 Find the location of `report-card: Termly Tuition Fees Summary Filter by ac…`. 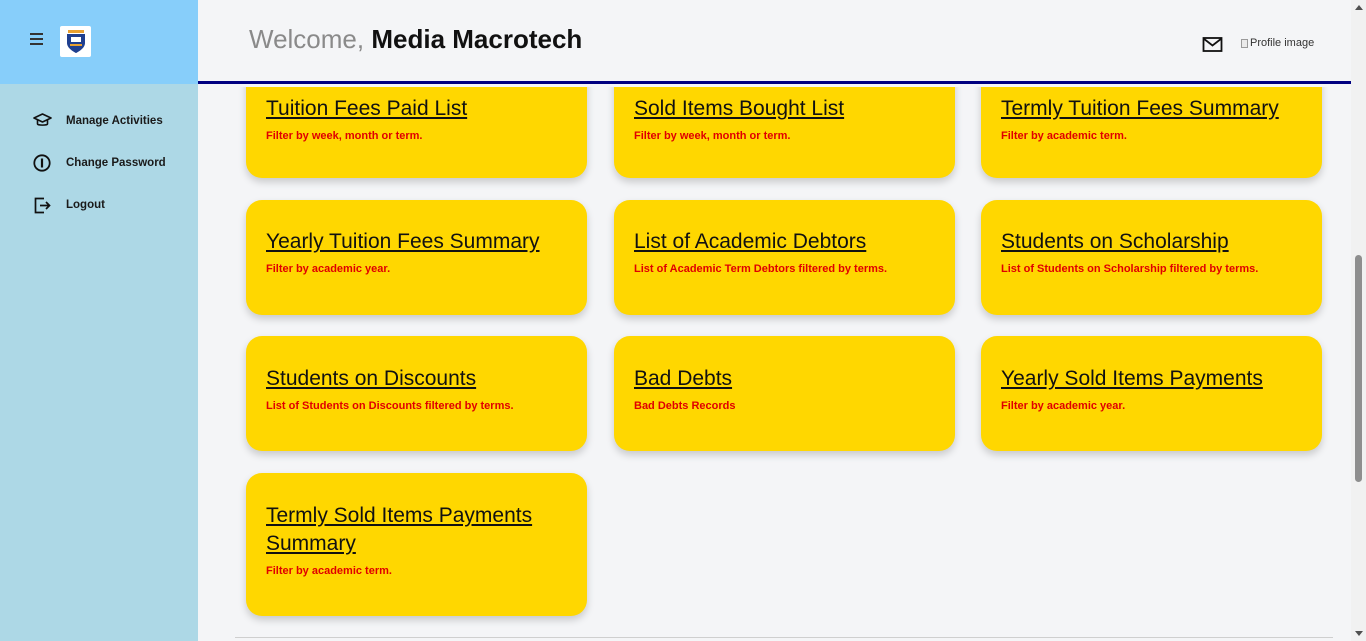

report-card: Termly Tuition Fees Summary Filter by ac… is located at coordinates (1151, 132).